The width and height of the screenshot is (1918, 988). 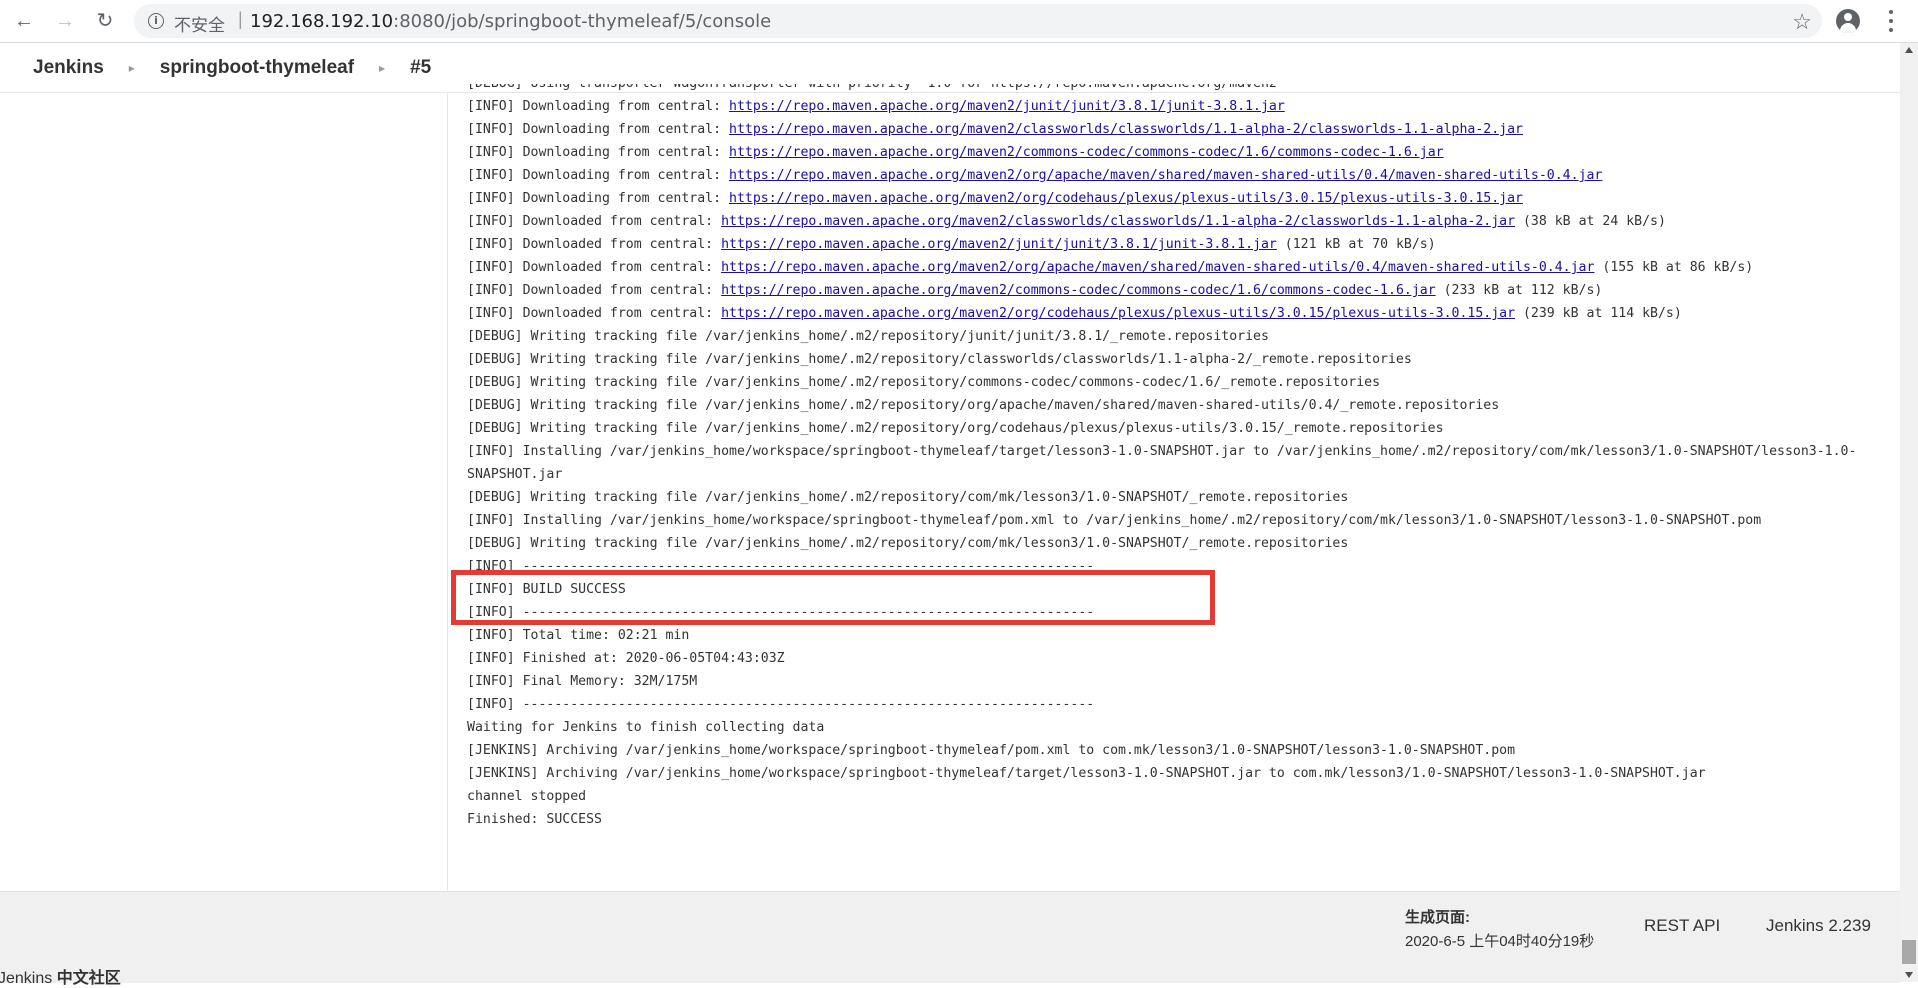 I want to click on reload-icon: ↻, so click(x=105, y=21).